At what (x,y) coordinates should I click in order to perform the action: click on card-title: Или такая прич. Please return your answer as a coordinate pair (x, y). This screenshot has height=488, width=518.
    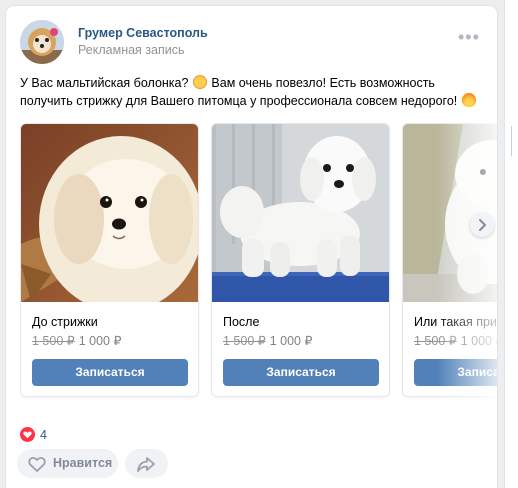
    Looking at the image, I should click on (455, 322).